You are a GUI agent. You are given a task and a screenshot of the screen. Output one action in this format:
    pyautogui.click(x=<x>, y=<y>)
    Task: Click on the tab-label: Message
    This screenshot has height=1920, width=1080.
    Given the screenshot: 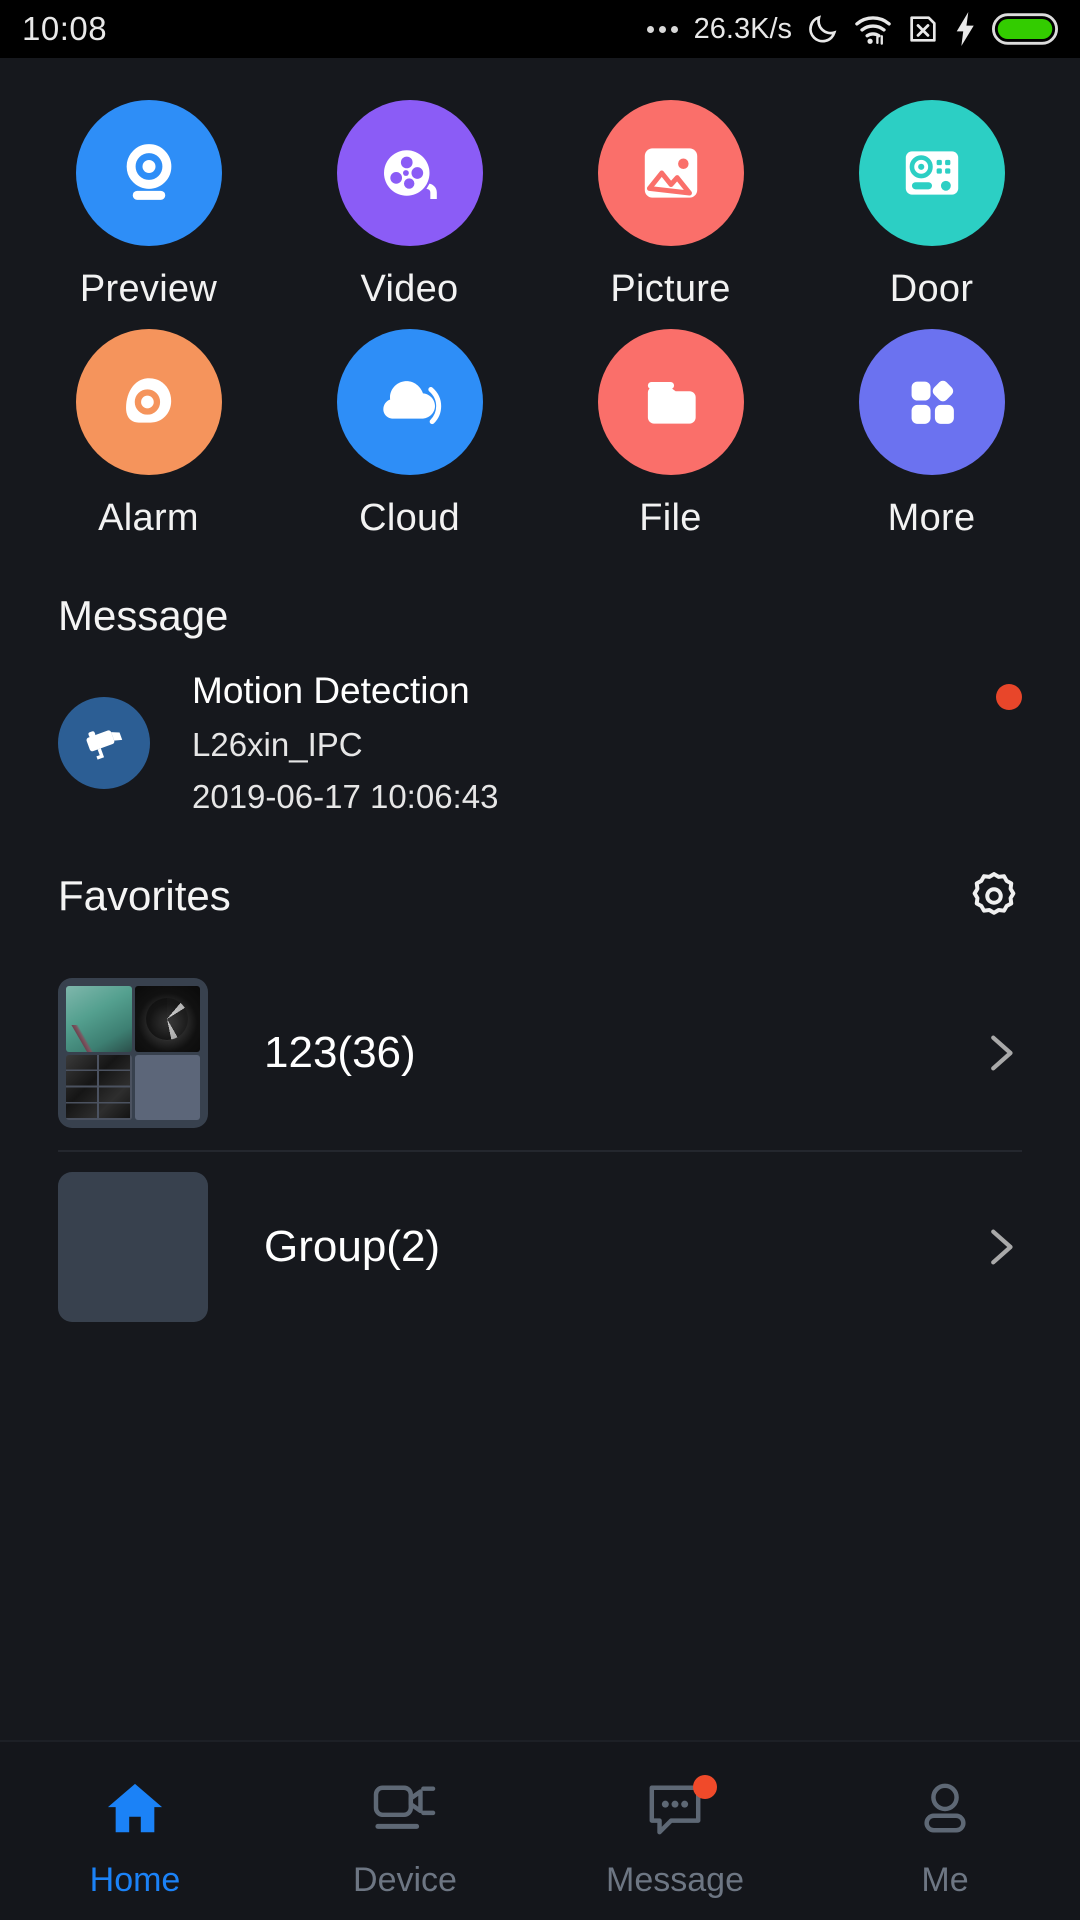 What is the action you would take?
    pyautogui.click(x=675, y=1879)
    